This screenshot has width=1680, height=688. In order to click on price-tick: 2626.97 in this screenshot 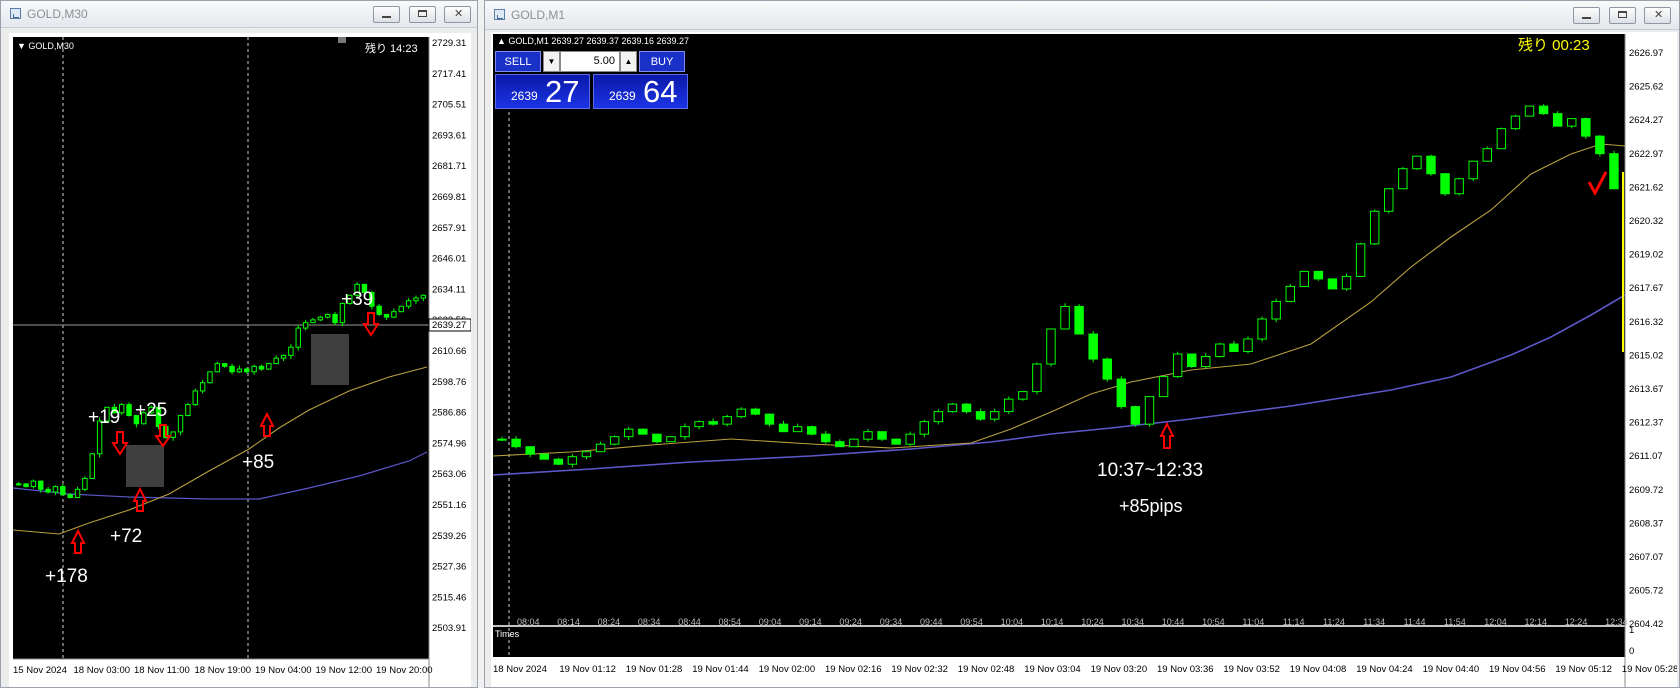, I will do `click(1646, 53)`.